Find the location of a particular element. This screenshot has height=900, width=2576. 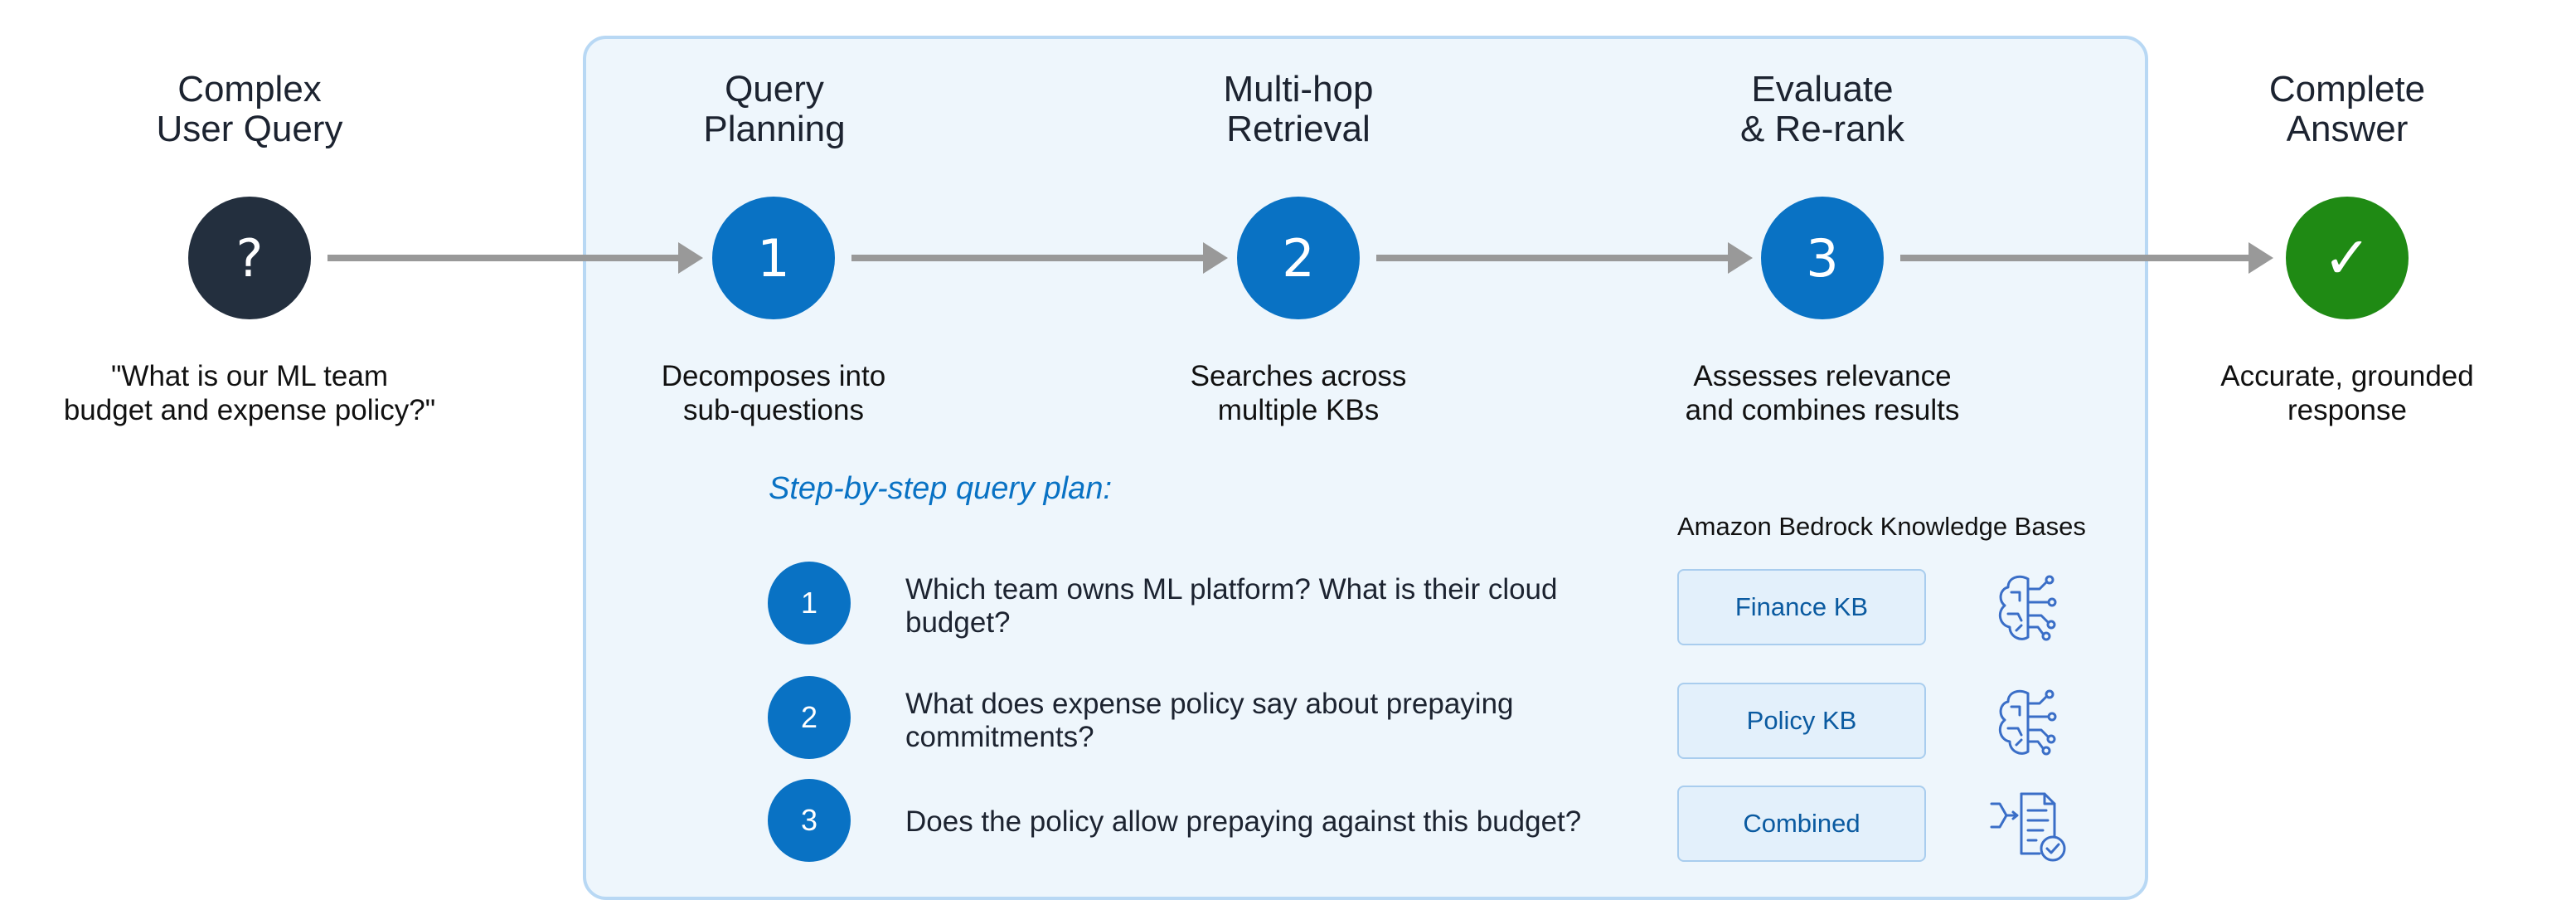

plan-step-3-badge: 3 is located at coordinates (809, 820).